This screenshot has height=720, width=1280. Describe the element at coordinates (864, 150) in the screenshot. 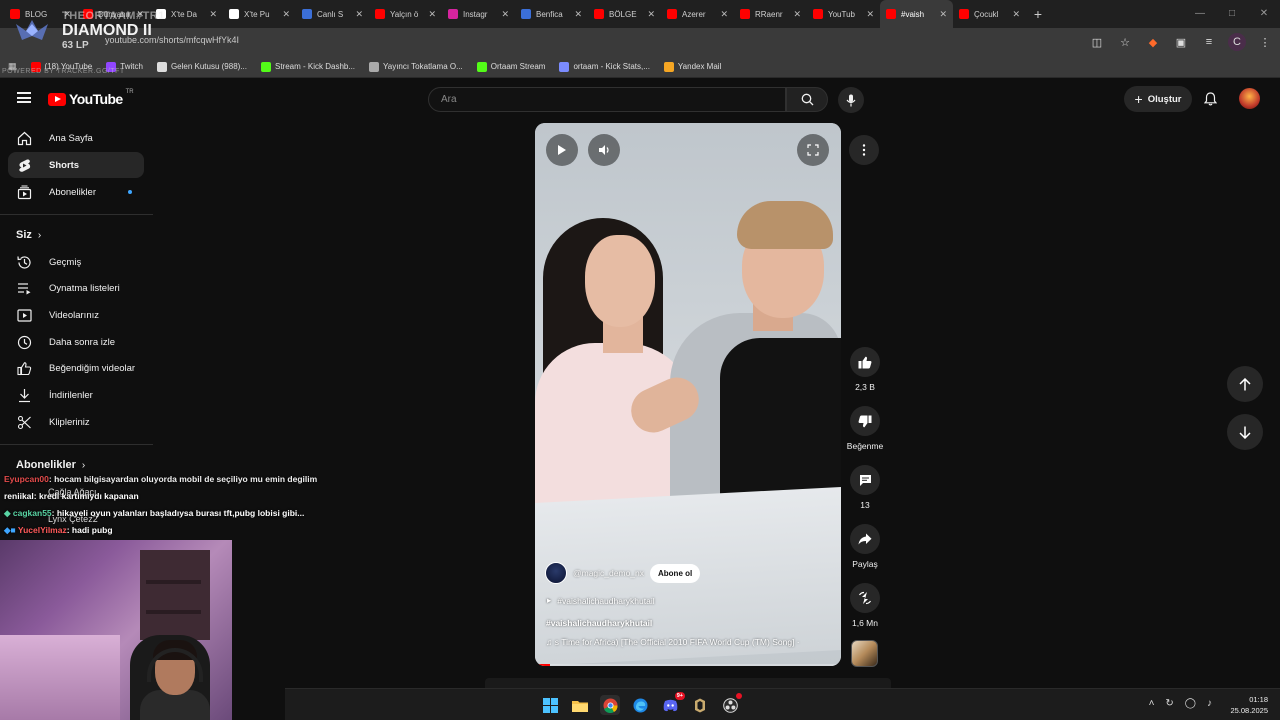

I see `more-options-button` at that location.